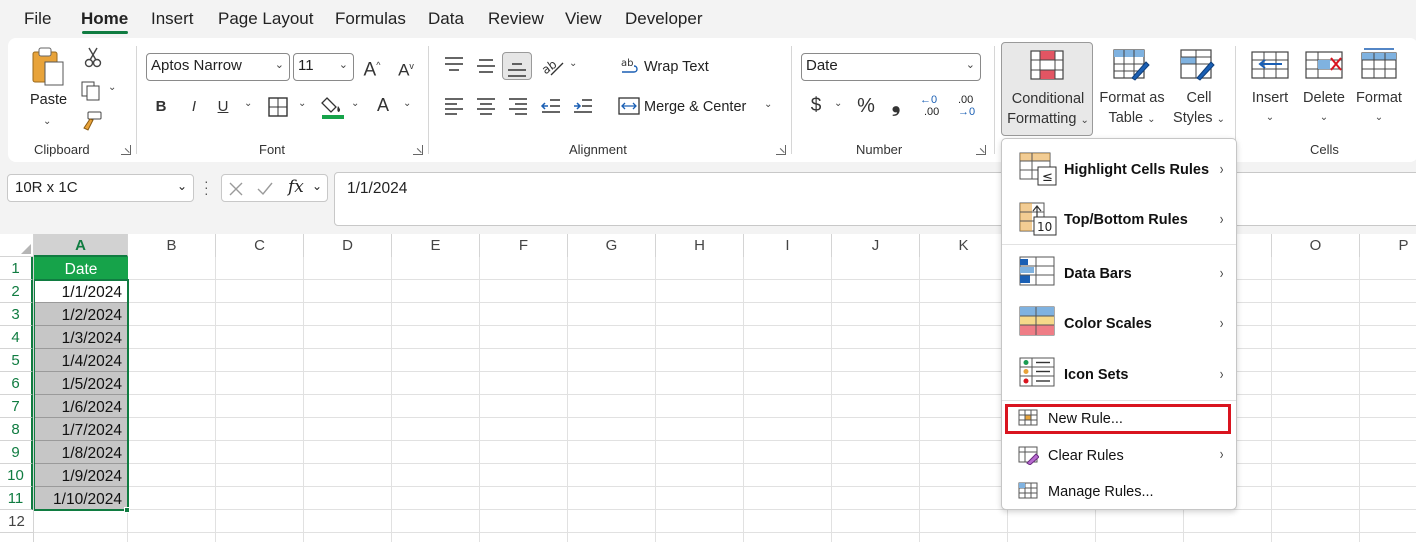  What do you see at coordinates (172, 245) in the screenshot?
I see `column-header-b: B` at bounding box center [172, 245].